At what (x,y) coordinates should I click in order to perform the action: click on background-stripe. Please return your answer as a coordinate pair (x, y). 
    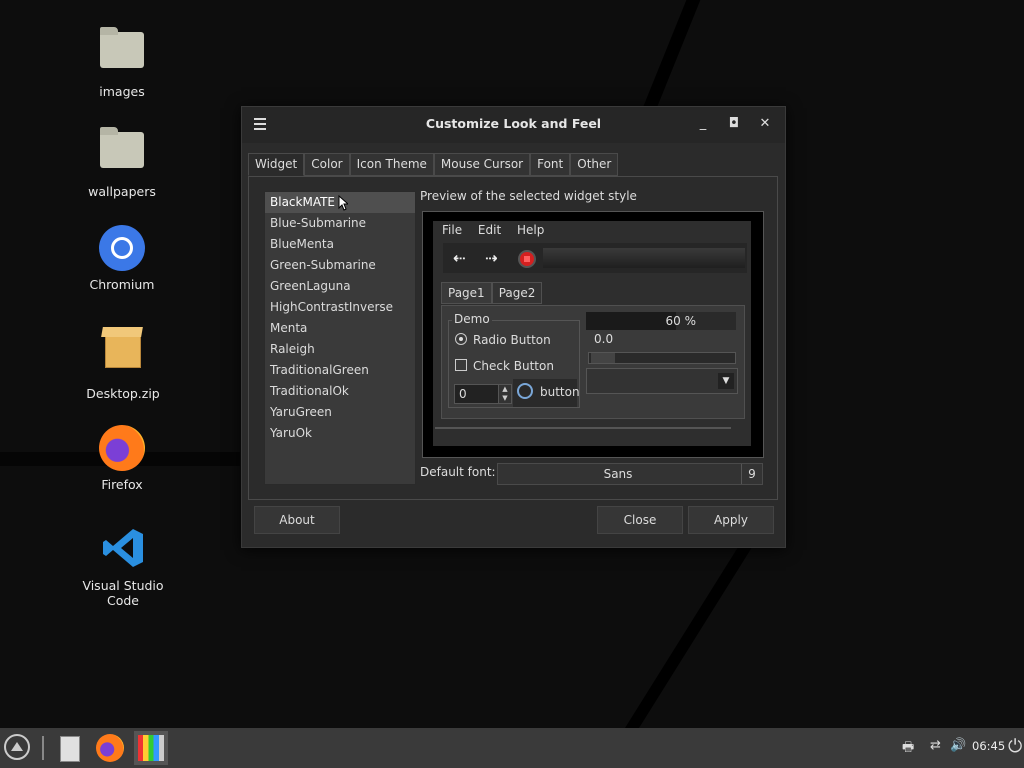
    Looking at the image, I should click on (687, 640).